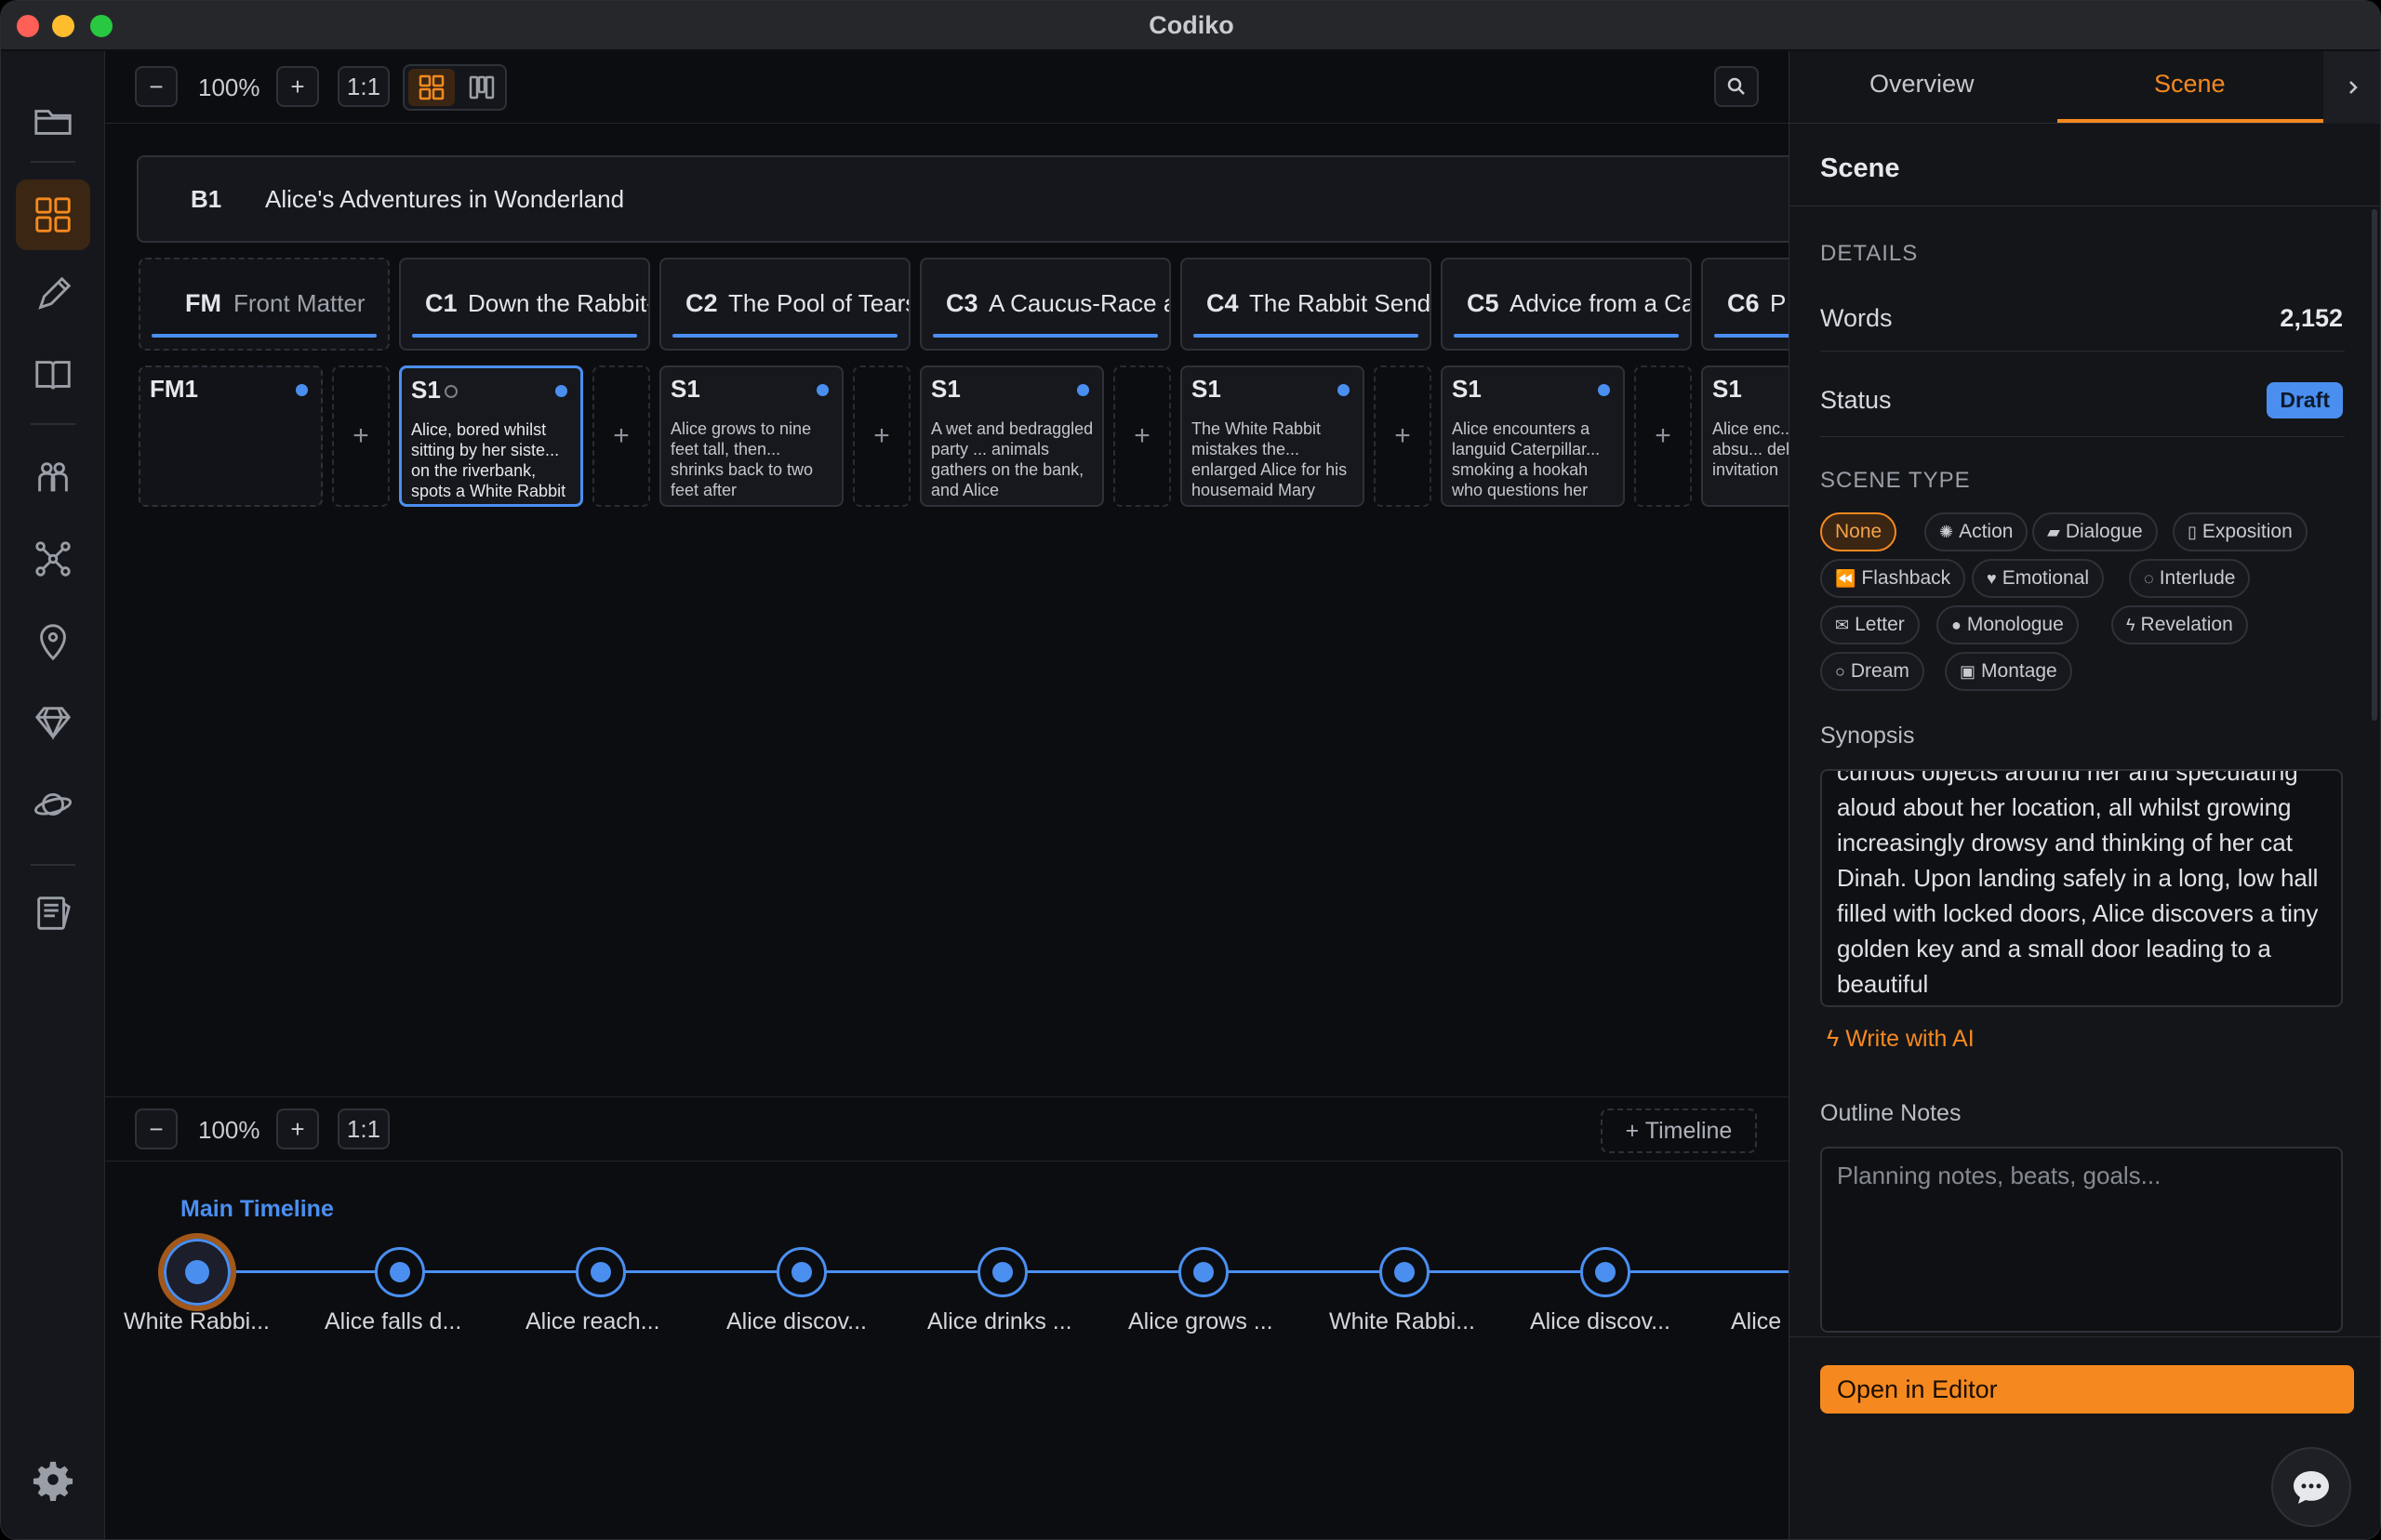 This screenshot has height=1540, width=2381. What do you see at coordinates (53, 1479) in the screenshot?
I see `settings-icon` at bounding box center [53, 1479].